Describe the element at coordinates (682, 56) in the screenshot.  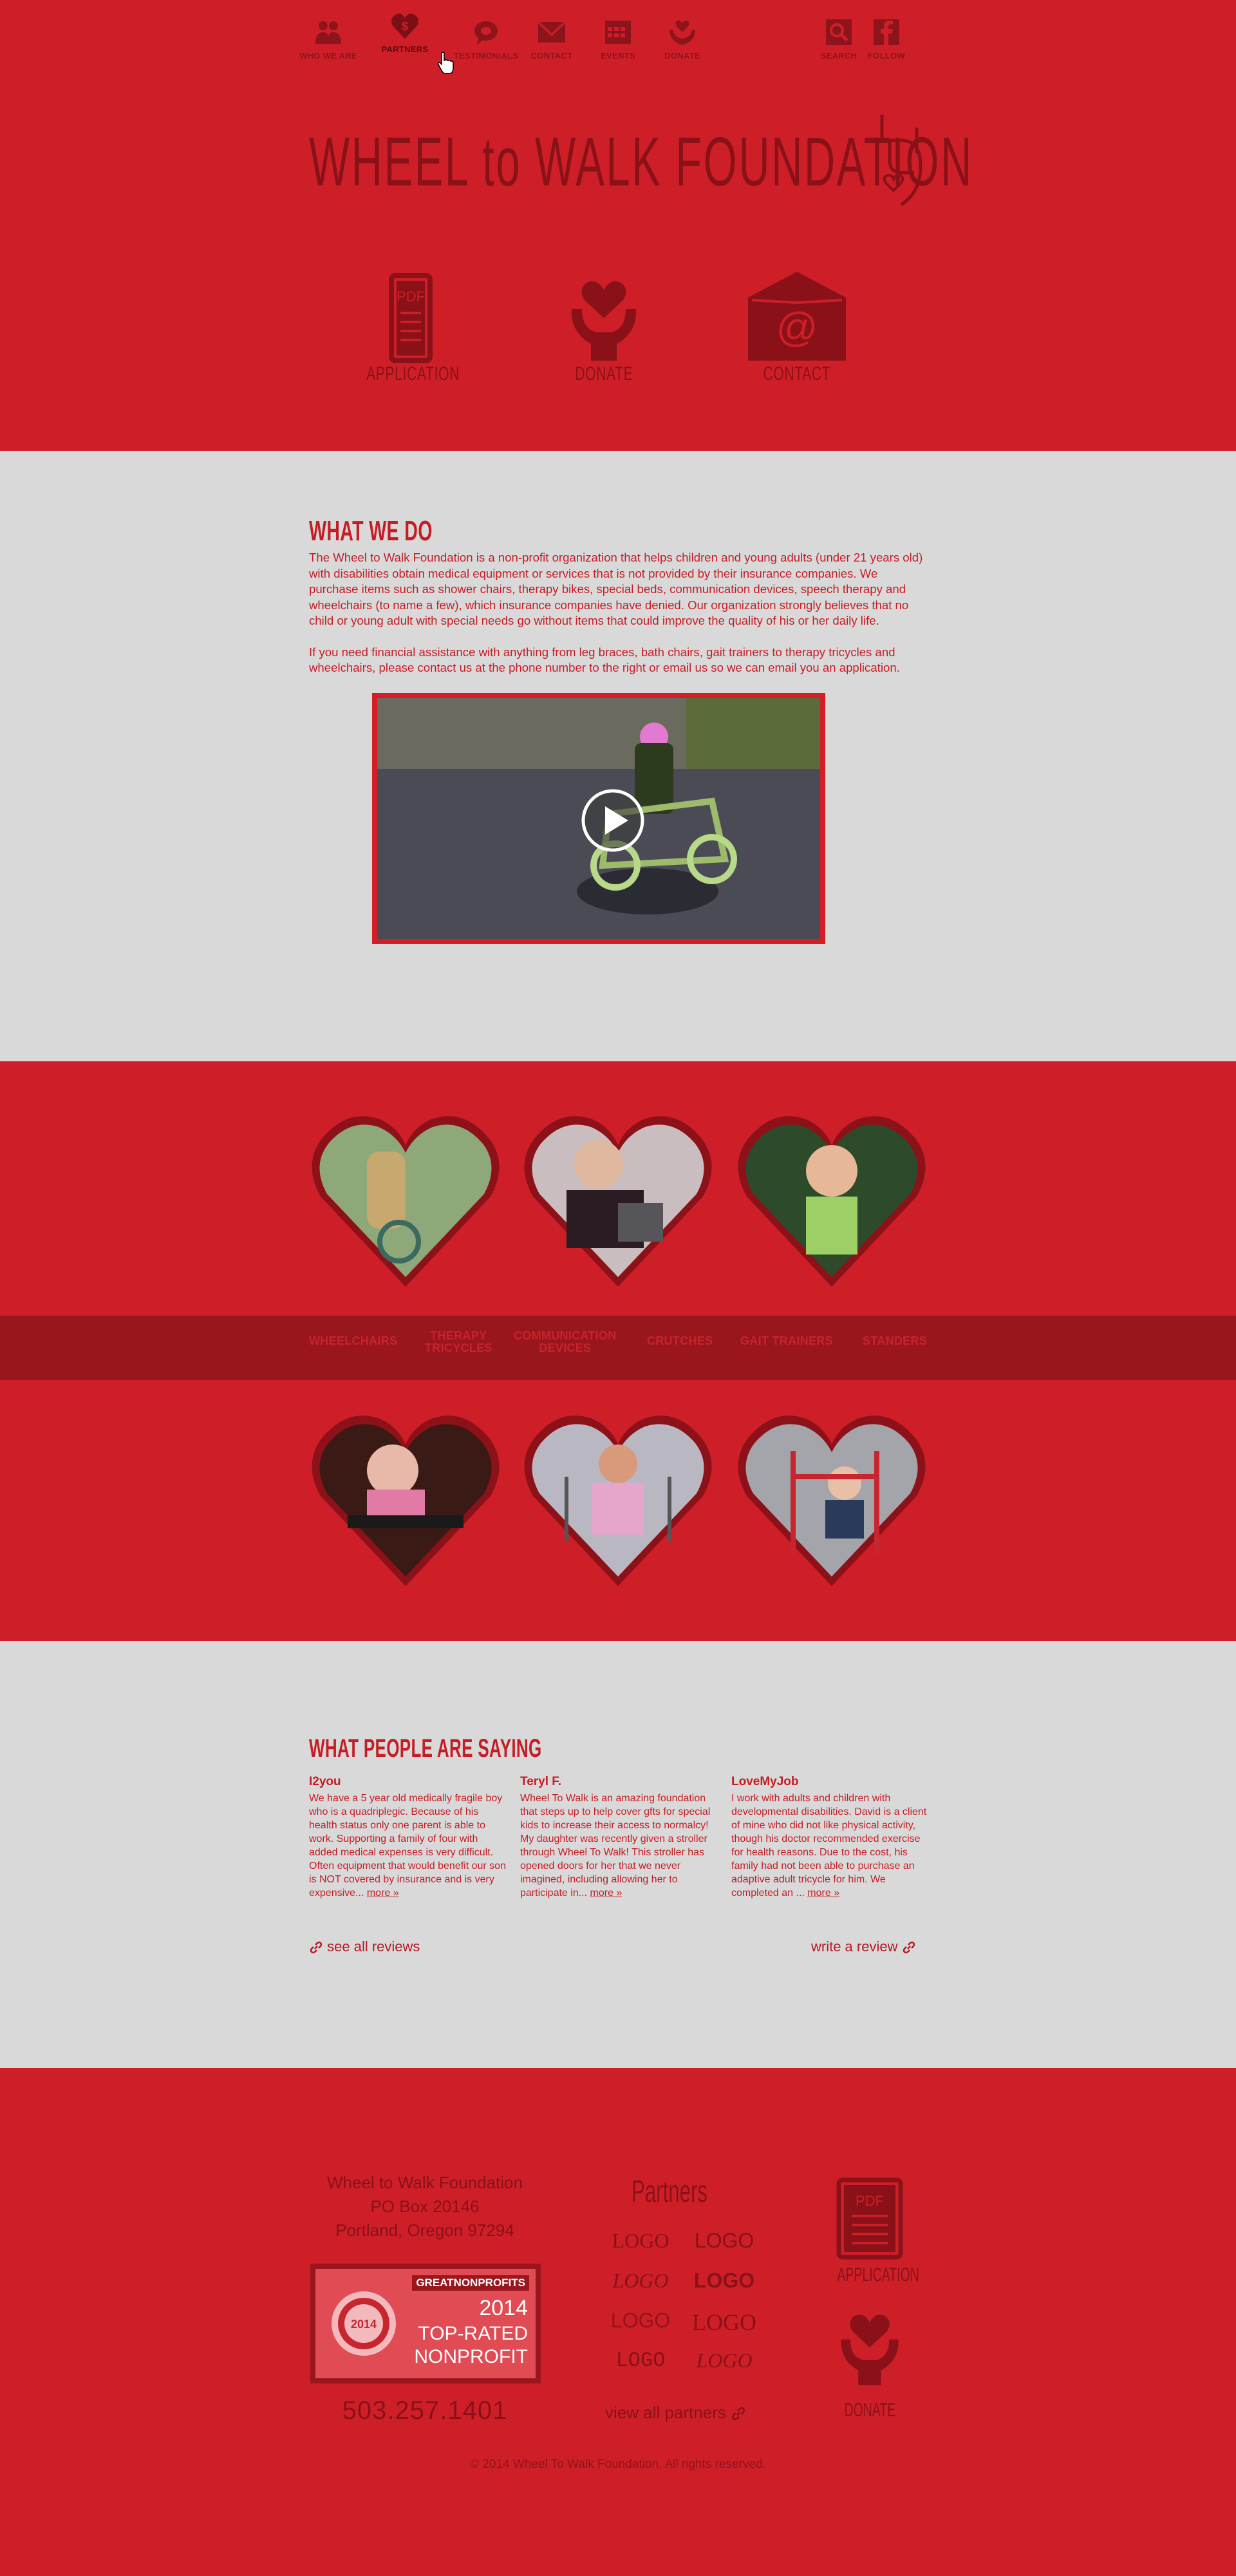
I see `nav-label: DONATE` at that location.